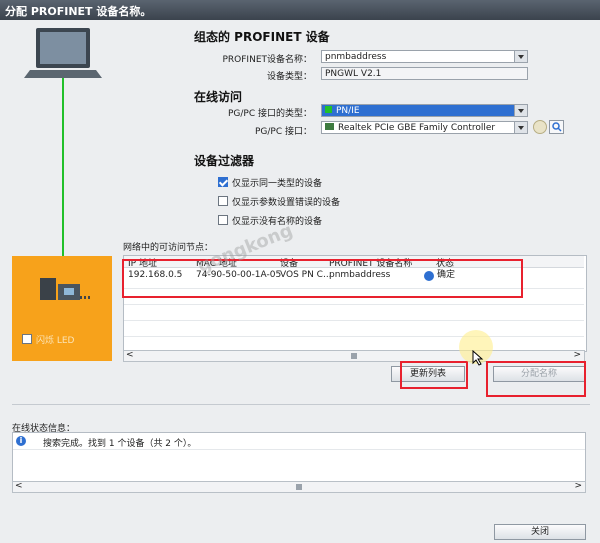  I want to click on device-type-label: 设备类型：, so click(289, 77).